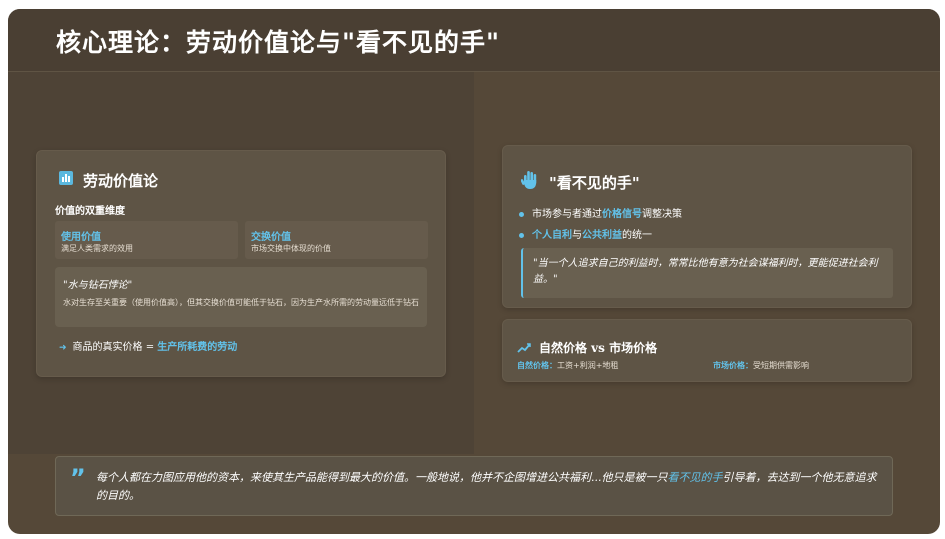 Image resolution: width=945 pixels, height=539 pixels. Describe the element at coordinates (90, 211) in the screenshot. I see `dual-dimension-heading: 价值的双重维度` at that location.